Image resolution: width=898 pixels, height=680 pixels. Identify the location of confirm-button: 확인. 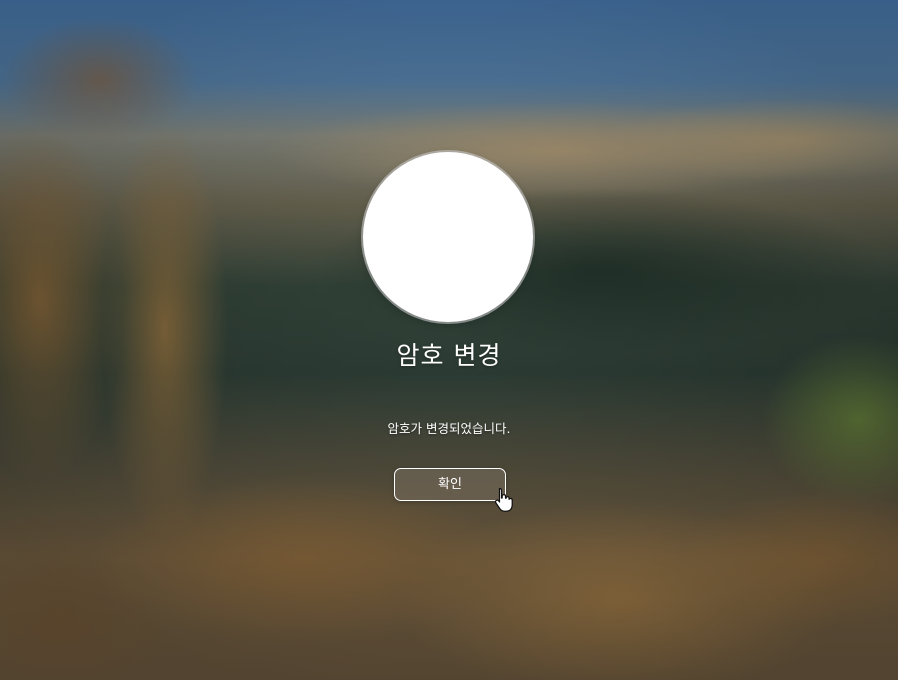
(450, 484).